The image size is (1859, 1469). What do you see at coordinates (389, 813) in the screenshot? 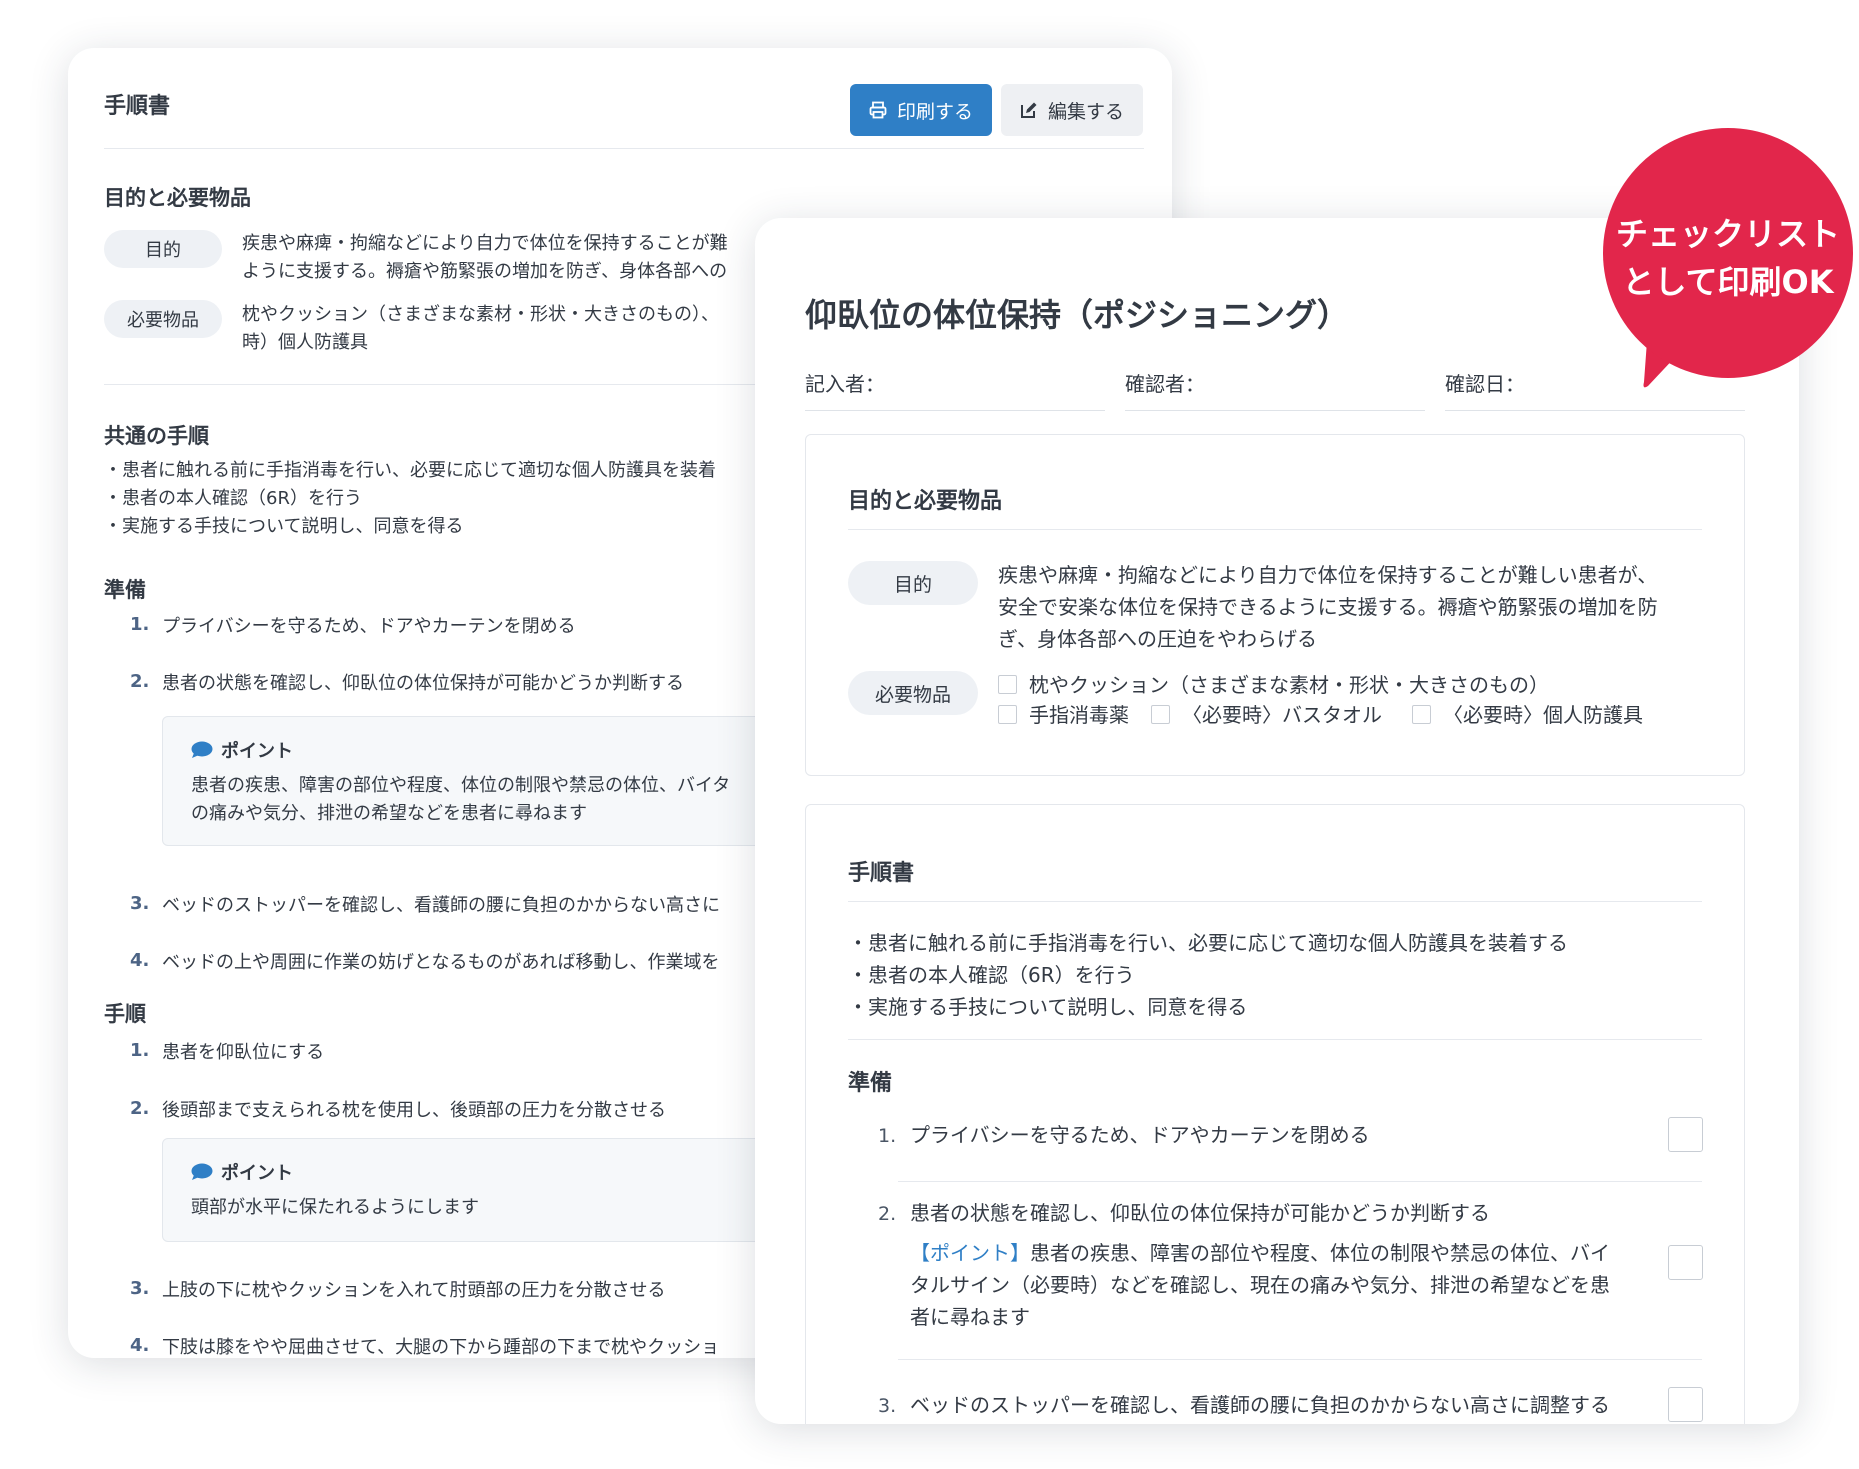
I see `point-text-line2: の痛みや気分、排泄の希望などを患者に尋ねます` at bounding box center [389, 813].